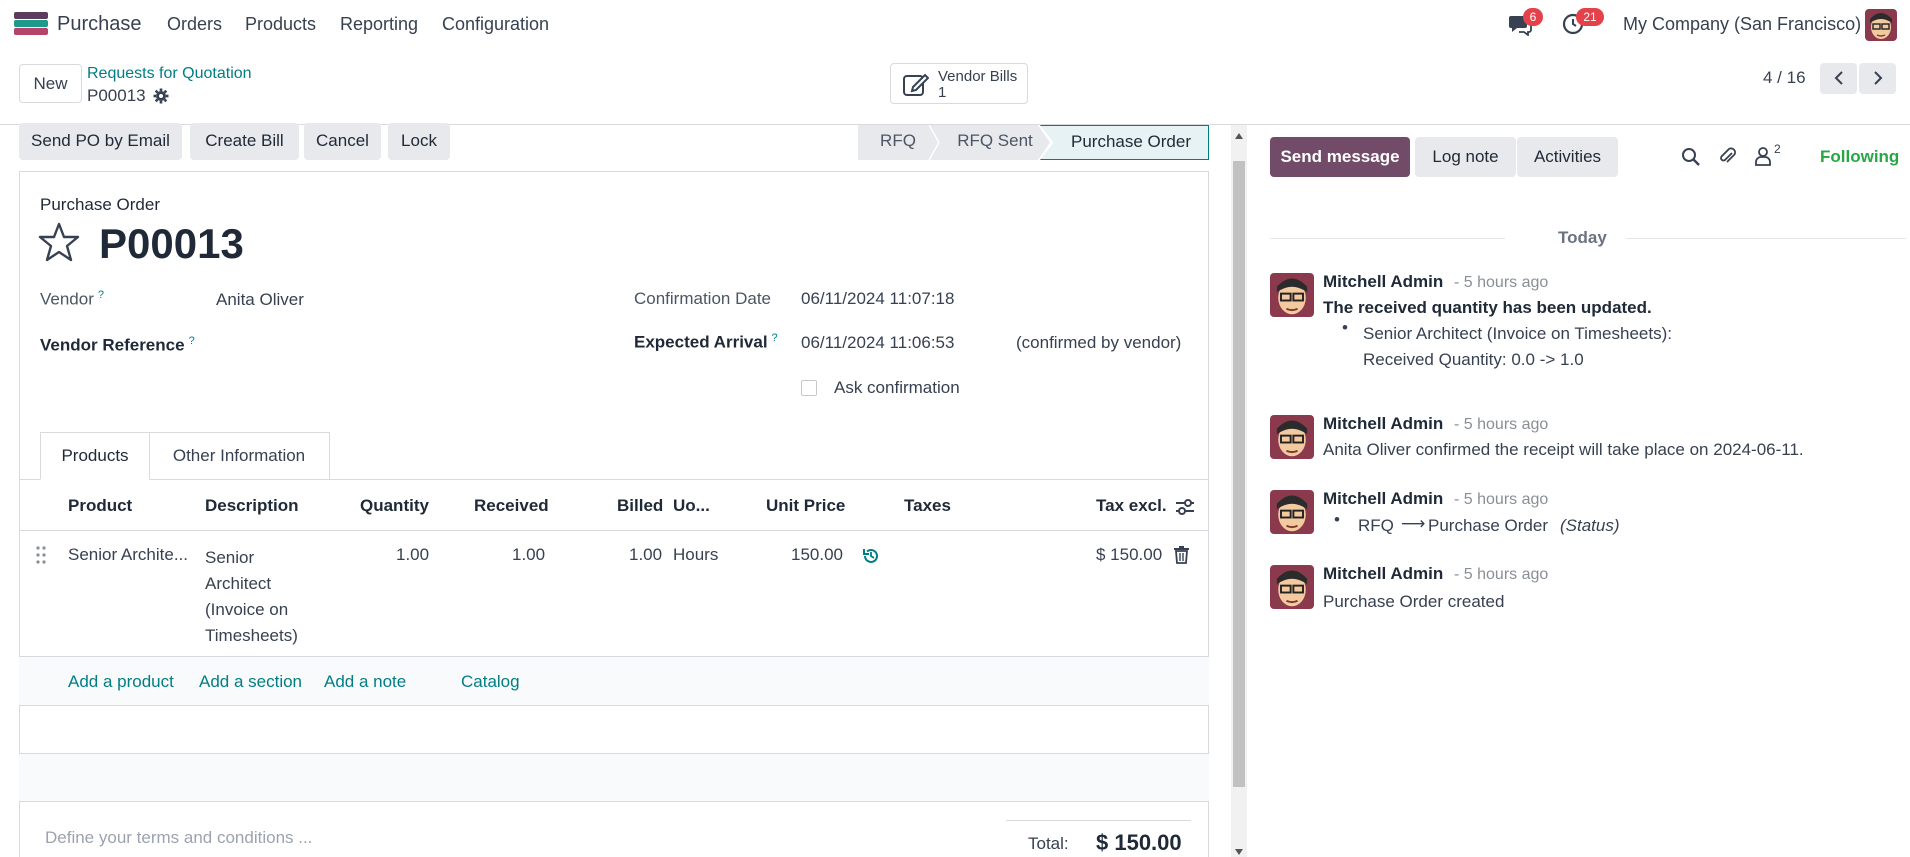  What do you see at coordinates (379, 24) in the screenshot?
I see `menu-reporting: Reporting` at bounding box center [379, 24].